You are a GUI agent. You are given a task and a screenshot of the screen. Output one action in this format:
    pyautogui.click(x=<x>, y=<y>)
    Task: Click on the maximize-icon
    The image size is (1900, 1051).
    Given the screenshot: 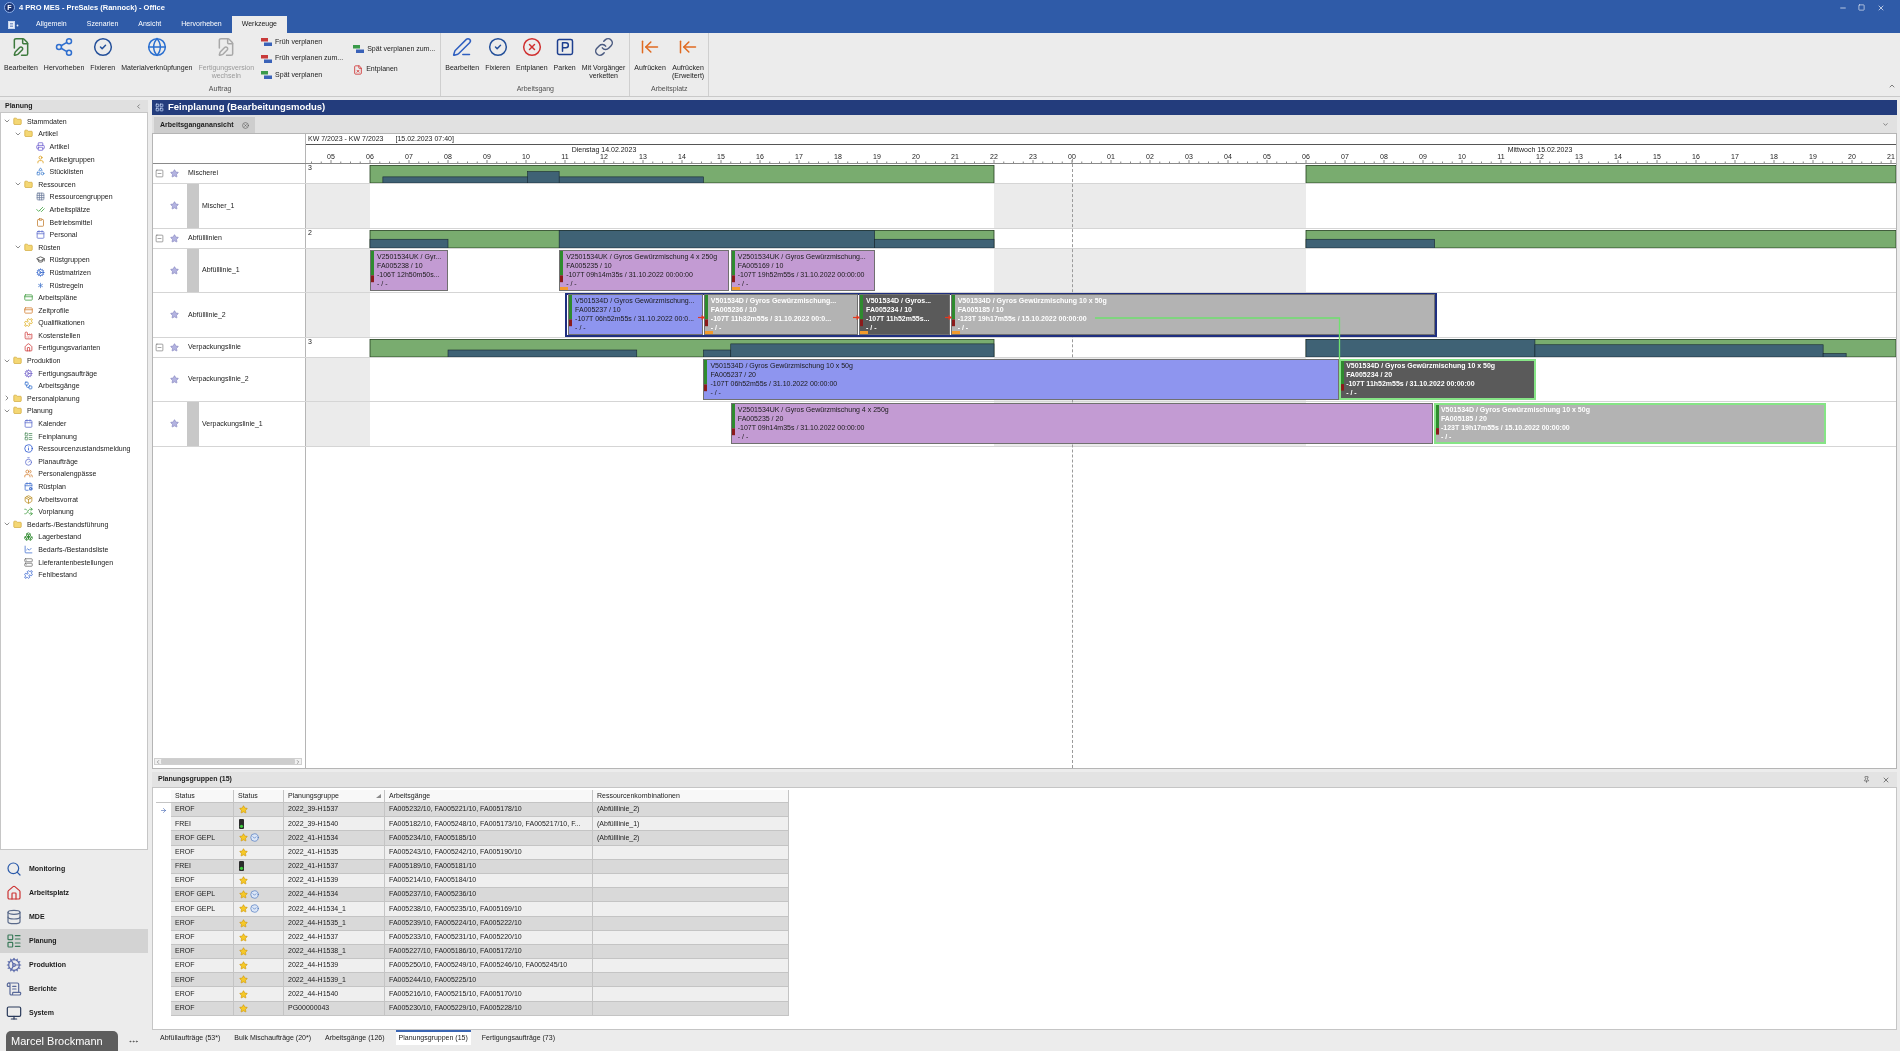 What is the action you would take?
    pyautogui.click(x=1861, y=7)
    